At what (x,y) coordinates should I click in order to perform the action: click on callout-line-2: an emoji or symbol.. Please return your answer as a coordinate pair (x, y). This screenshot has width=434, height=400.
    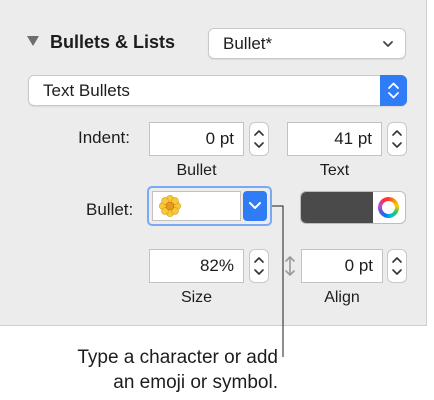
    Looking at the image, I should click on (195, 382).